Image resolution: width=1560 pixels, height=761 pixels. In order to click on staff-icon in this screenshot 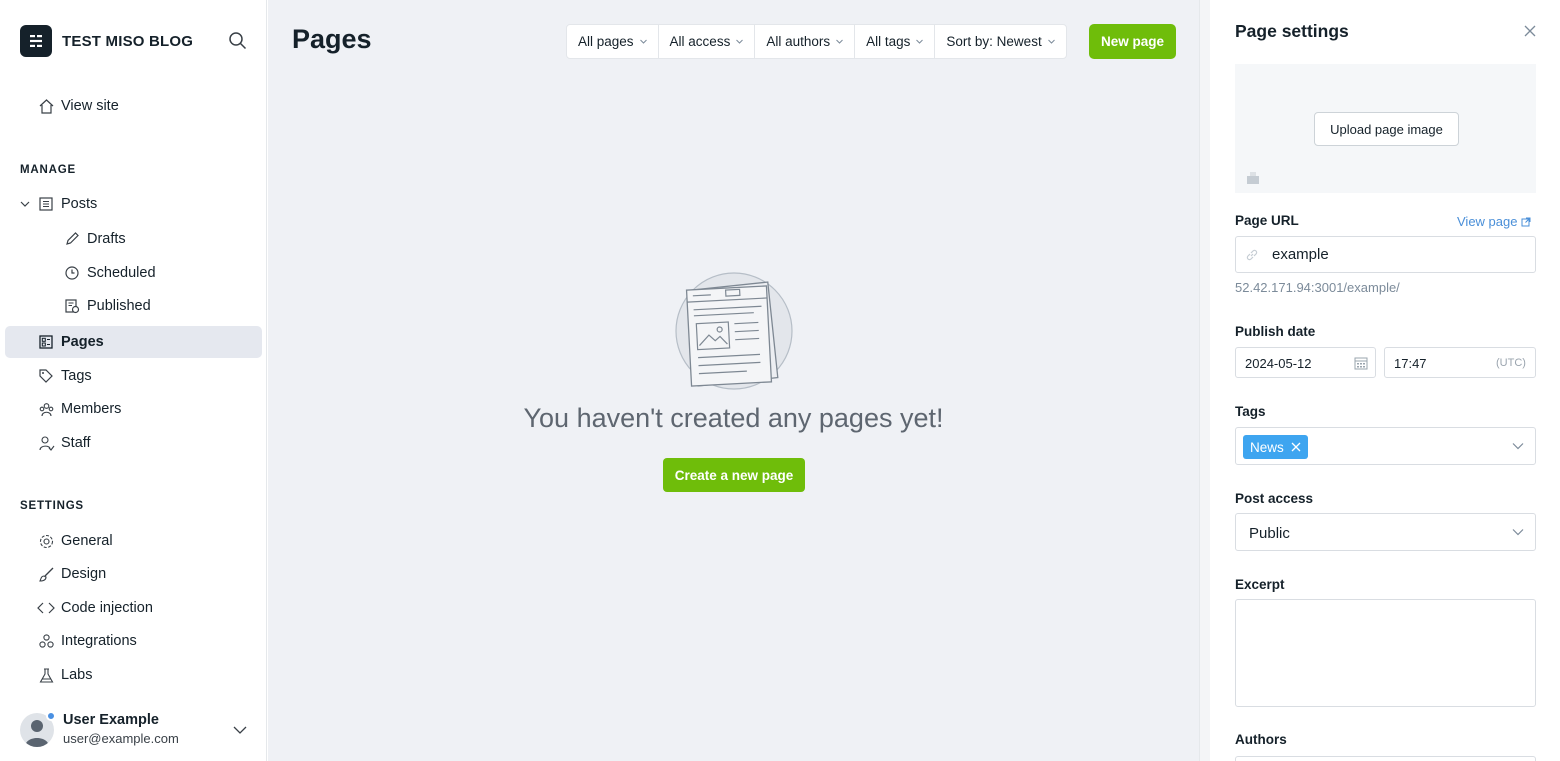, I will do `click(46, 443)`.